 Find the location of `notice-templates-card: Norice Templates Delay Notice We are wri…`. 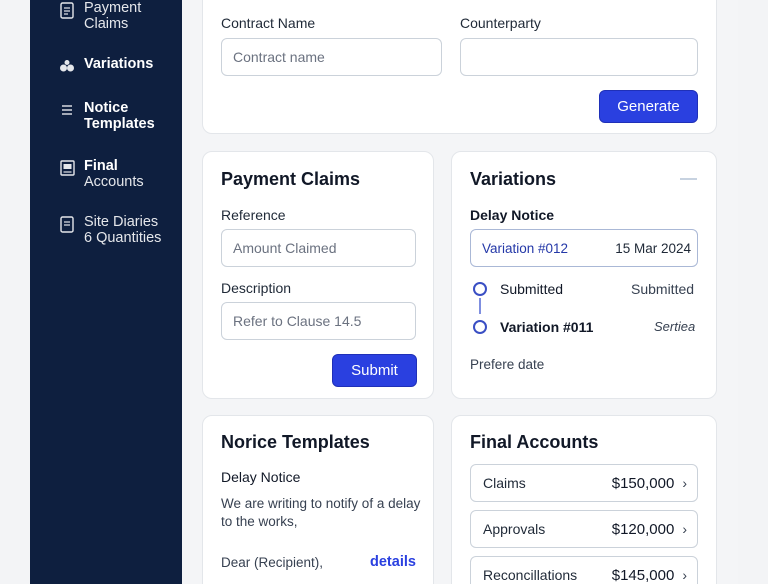

notice-templates-card: Norice Templates Delay Notice We are wri… is located at coordinates (318, 499).